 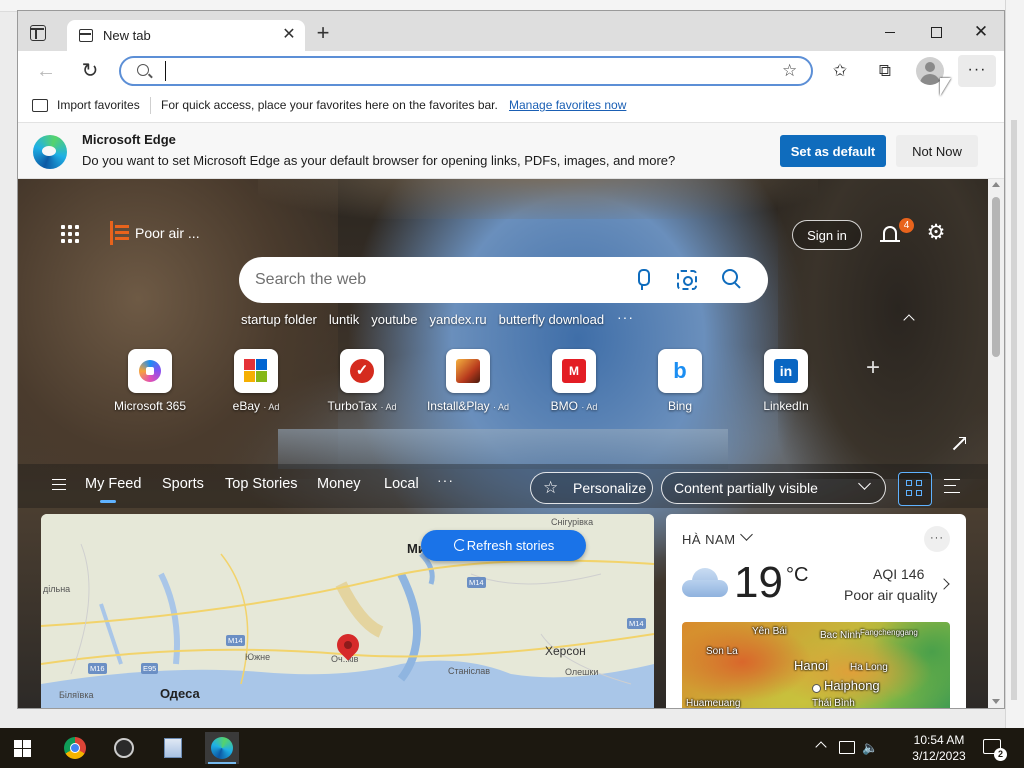 What do you see at coordinates (173, 748) in the screenshot?
I see `file-explorer-icon` at bounding box center [173, 748].